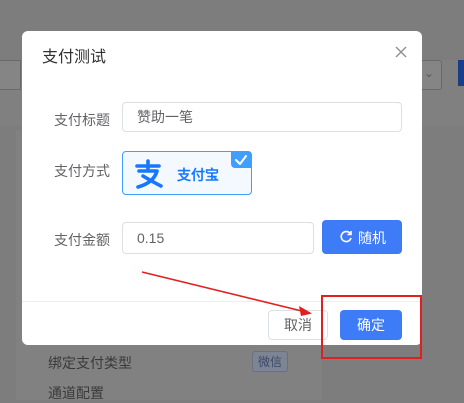  Describe the element at coordinates (298, 325) in the screenshot. I see `cancel-button: 取消` at that location.